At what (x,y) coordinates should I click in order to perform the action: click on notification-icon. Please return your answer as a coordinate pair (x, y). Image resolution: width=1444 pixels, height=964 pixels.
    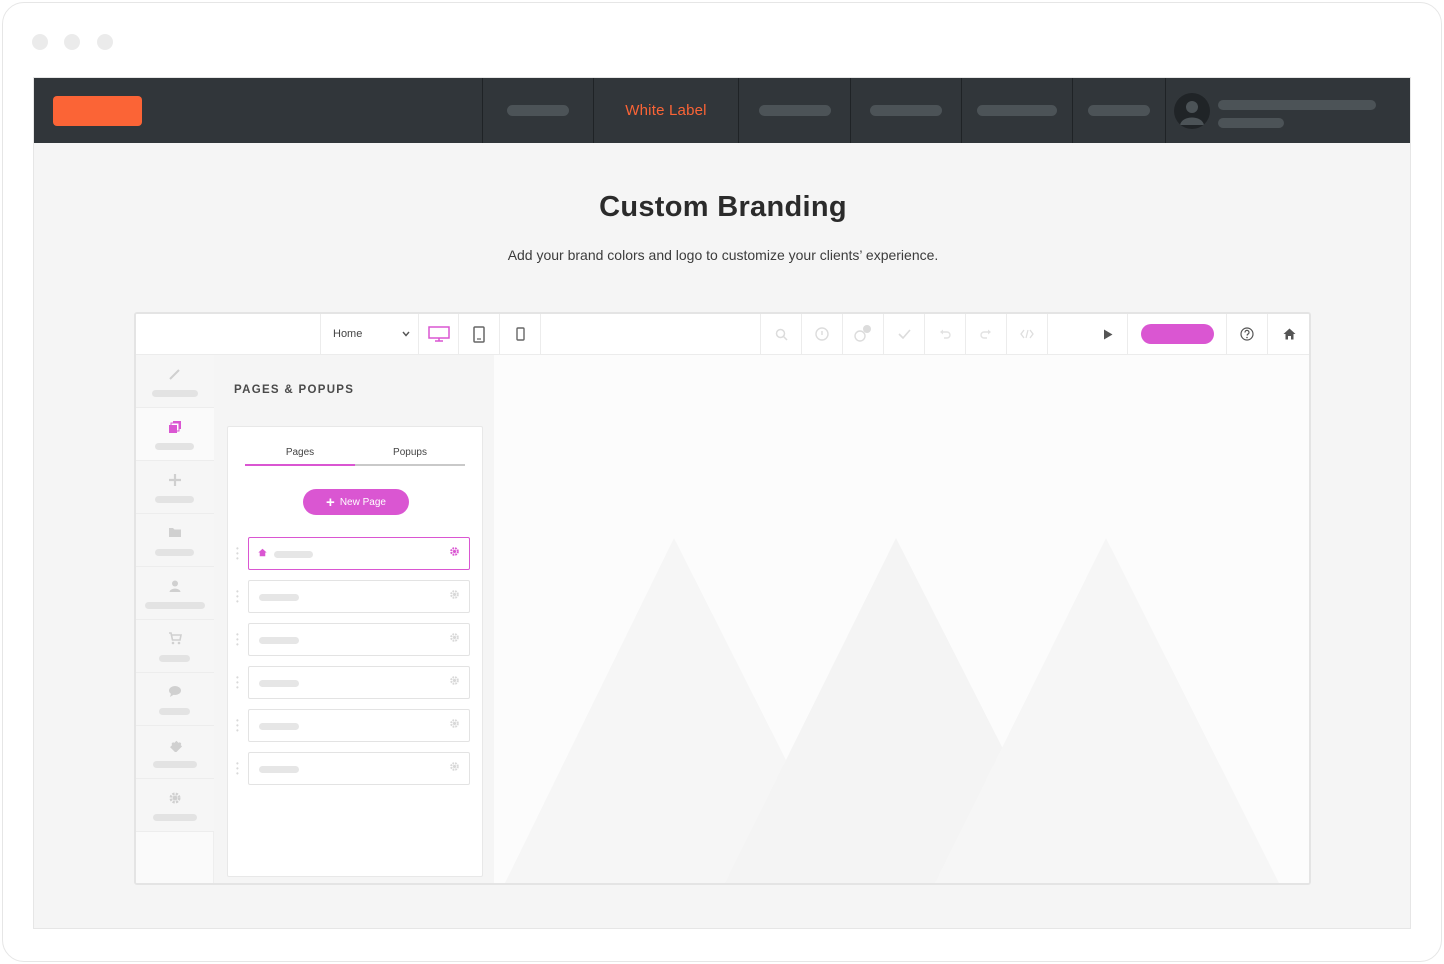
    Looking at the image, I should click on (862, 333).